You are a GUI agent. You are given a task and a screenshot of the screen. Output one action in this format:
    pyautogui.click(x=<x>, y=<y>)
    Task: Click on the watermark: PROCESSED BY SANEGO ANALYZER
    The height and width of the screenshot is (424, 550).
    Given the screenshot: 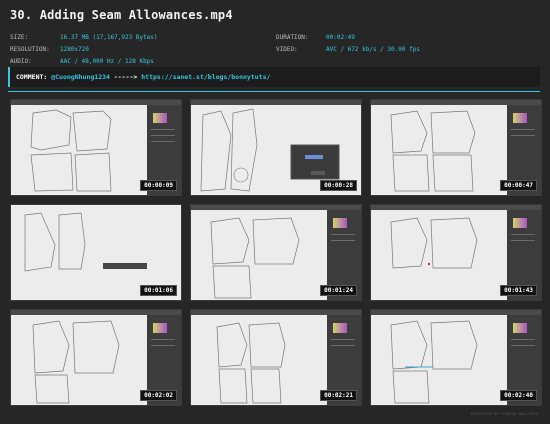 What is the action you would take?
    pyautogui.click(x=504, y=414)
    